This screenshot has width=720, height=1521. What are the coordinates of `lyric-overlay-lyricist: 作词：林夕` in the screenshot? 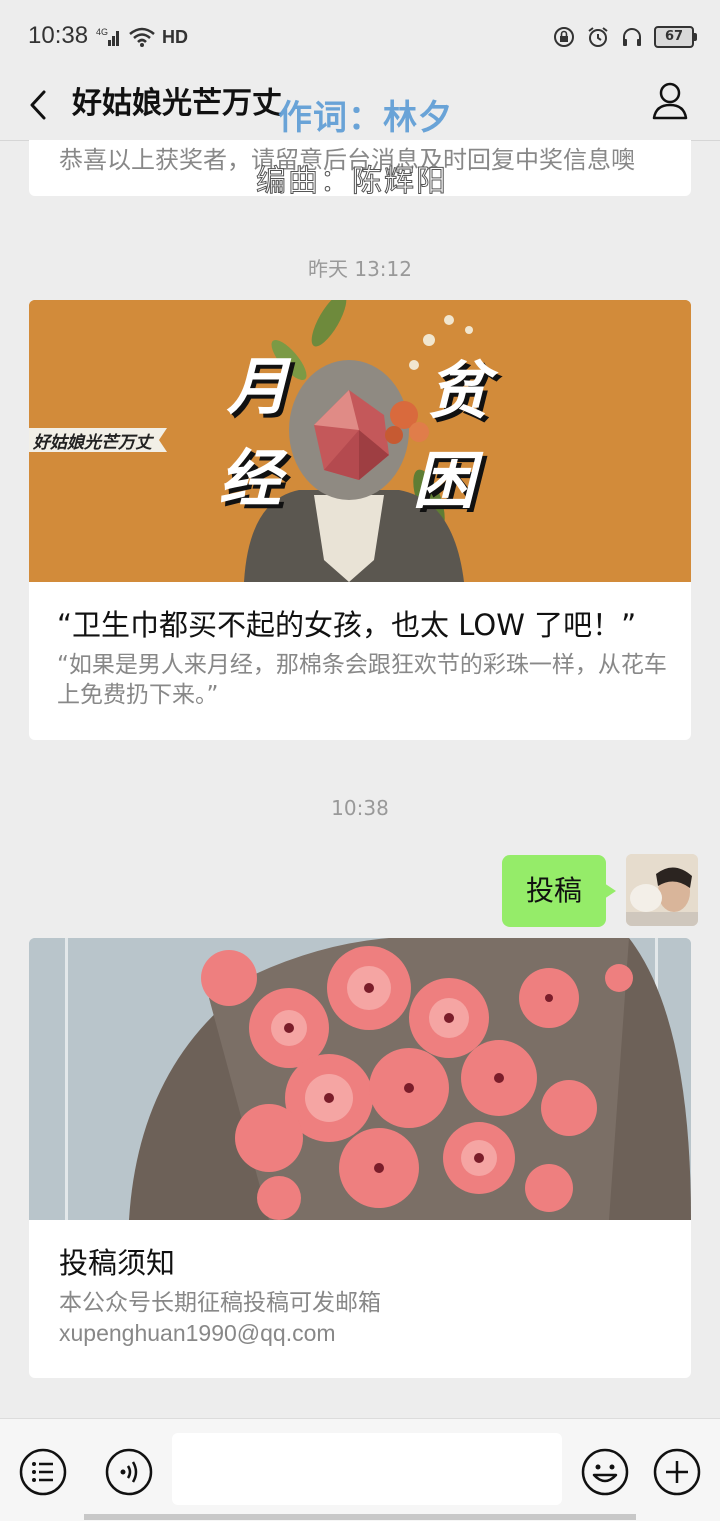 It's located at (365, 118).